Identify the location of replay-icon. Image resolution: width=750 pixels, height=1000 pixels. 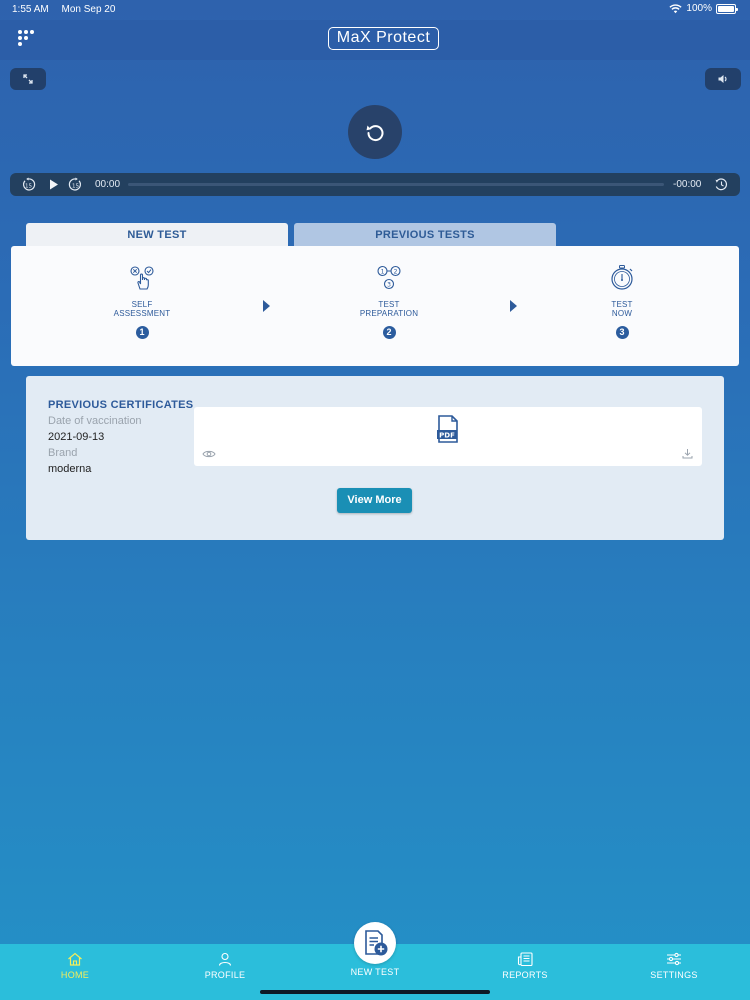
(375, 133).